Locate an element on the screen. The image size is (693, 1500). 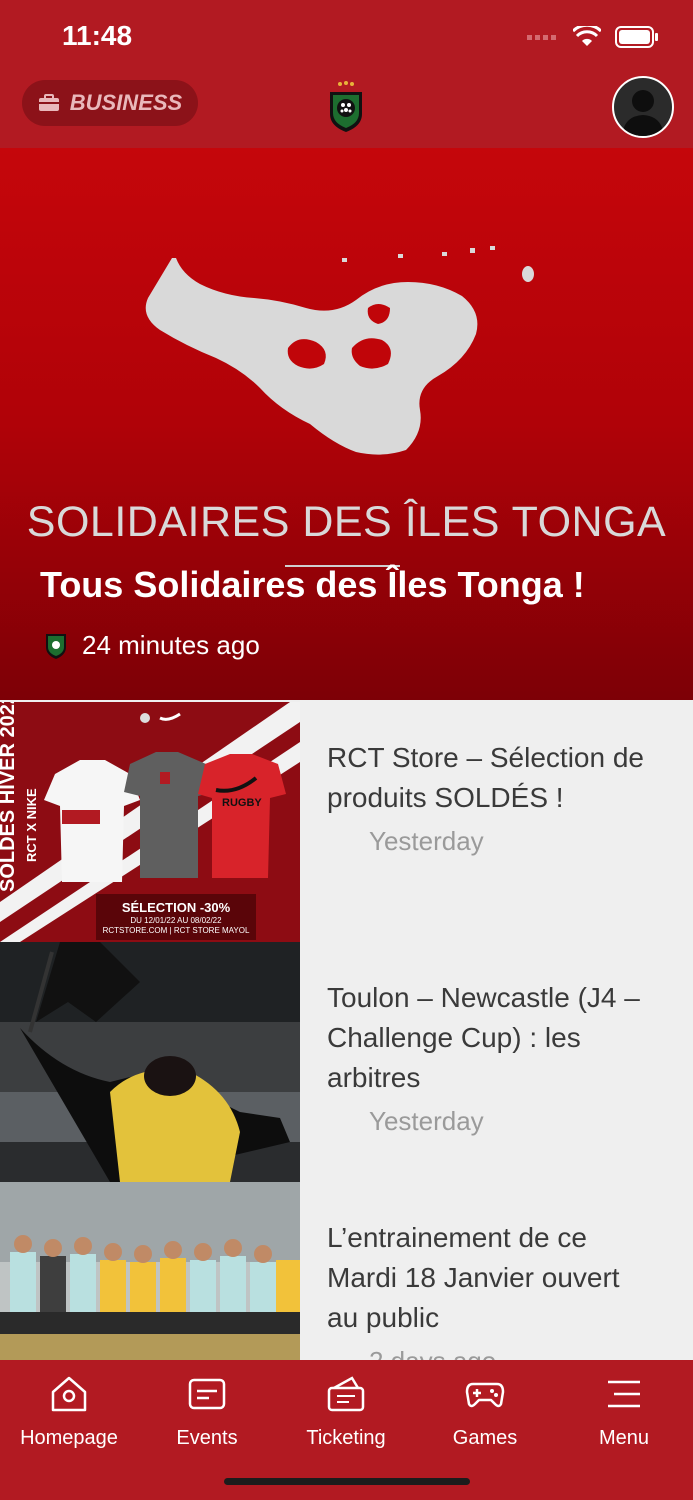
status-icons is located at coordinates (593, 37).